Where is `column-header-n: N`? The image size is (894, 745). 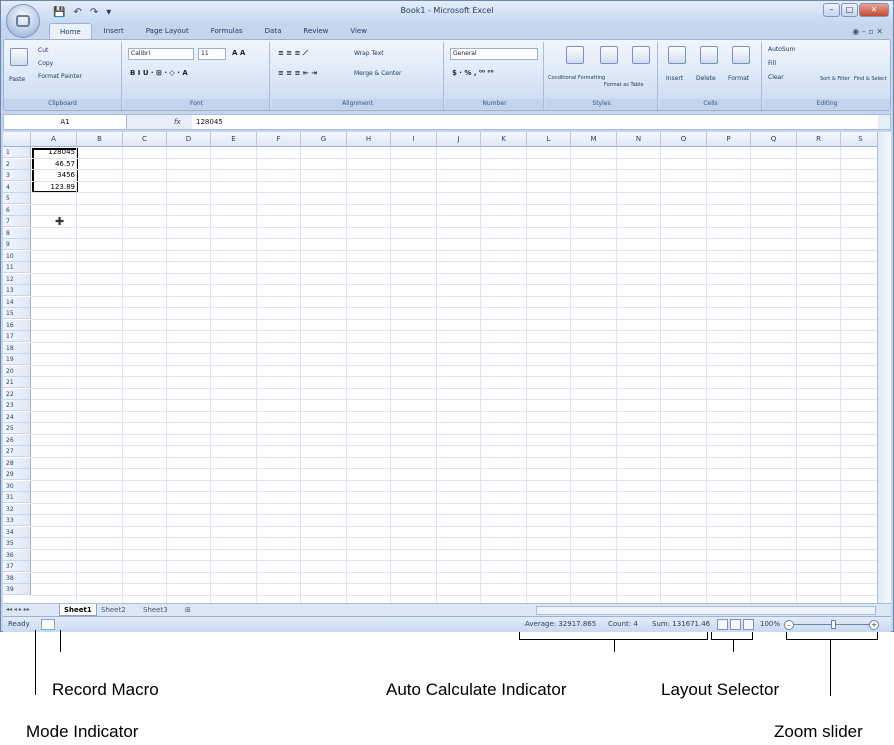
column-header-n: N is located at coordinates (639, 139).